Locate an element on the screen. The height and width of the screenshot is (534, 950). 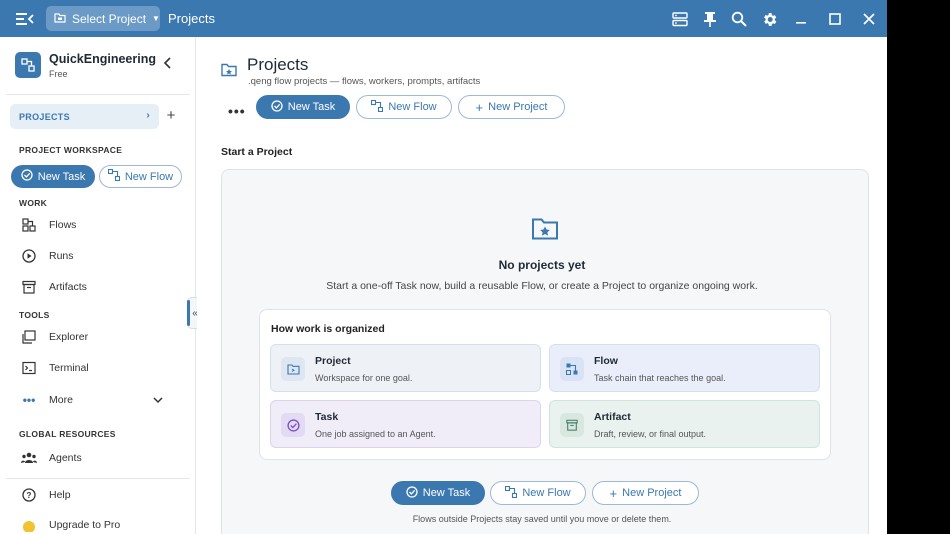
project-select-dropdown: Select Project ▼ is located at coordinates (103, 18).